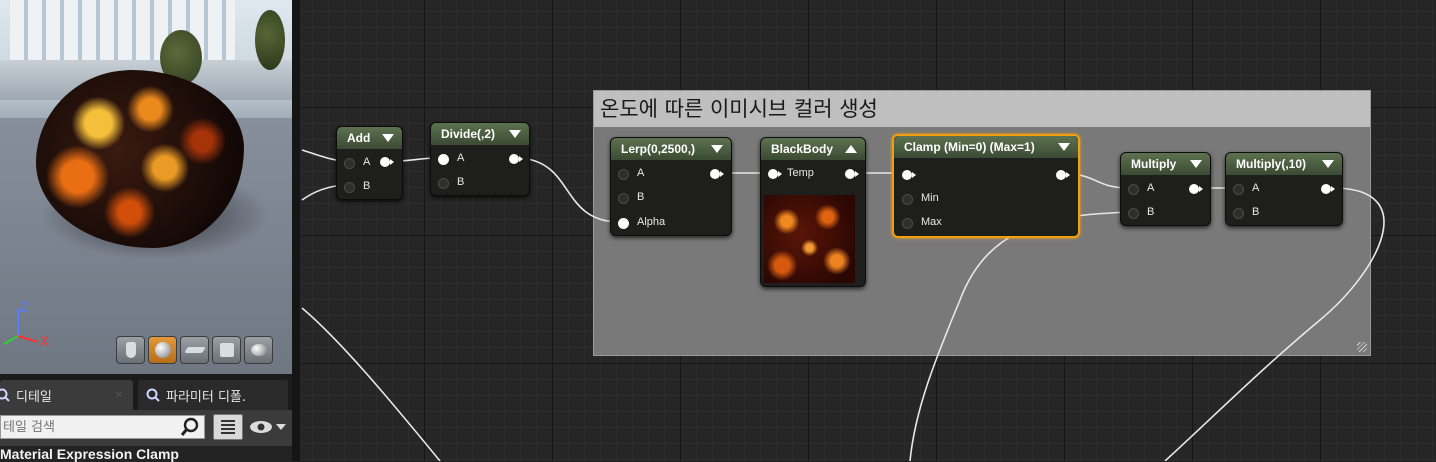 This screenshot has height=462, width=1436. I want to click on axis-z-label: Z, so click(24, 308).